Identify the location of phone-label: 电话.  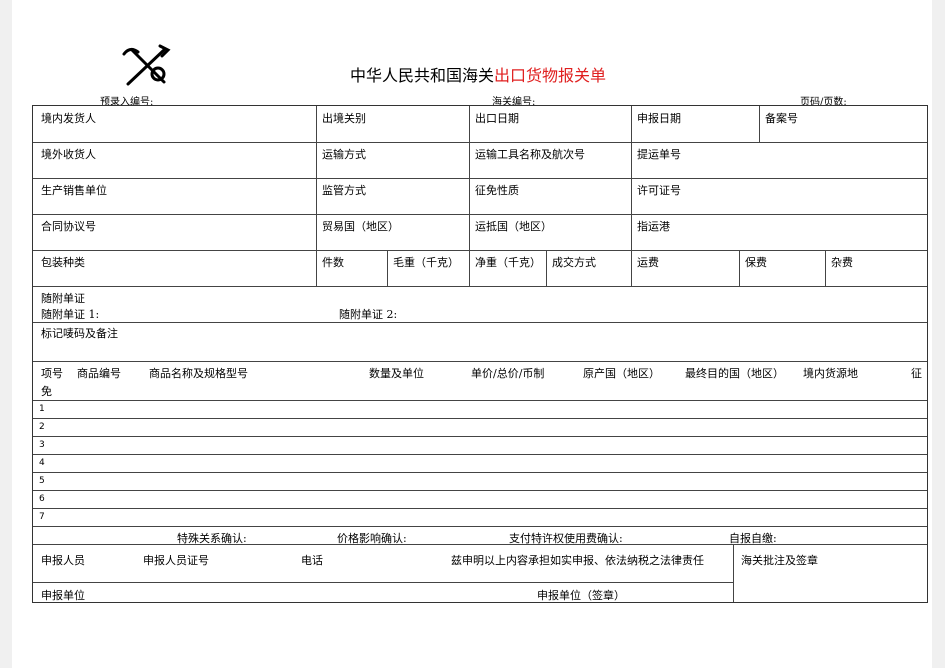
(312, 560).